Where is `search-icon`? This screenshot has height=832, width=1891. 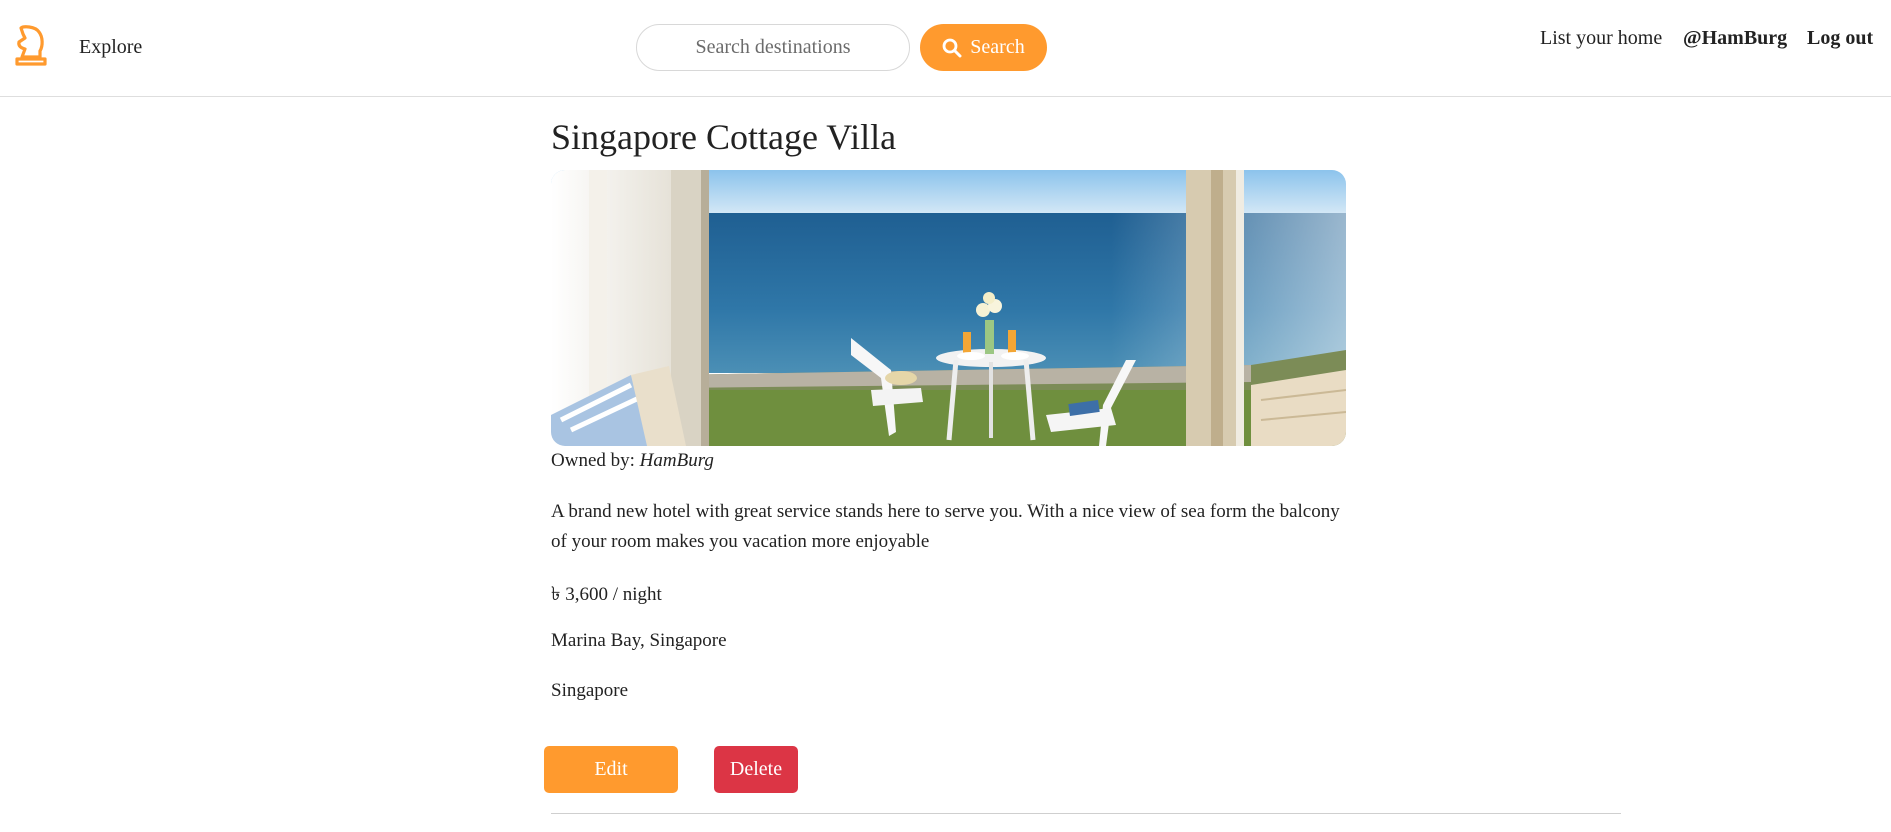 search-icon is located at coordinates (952, 48).